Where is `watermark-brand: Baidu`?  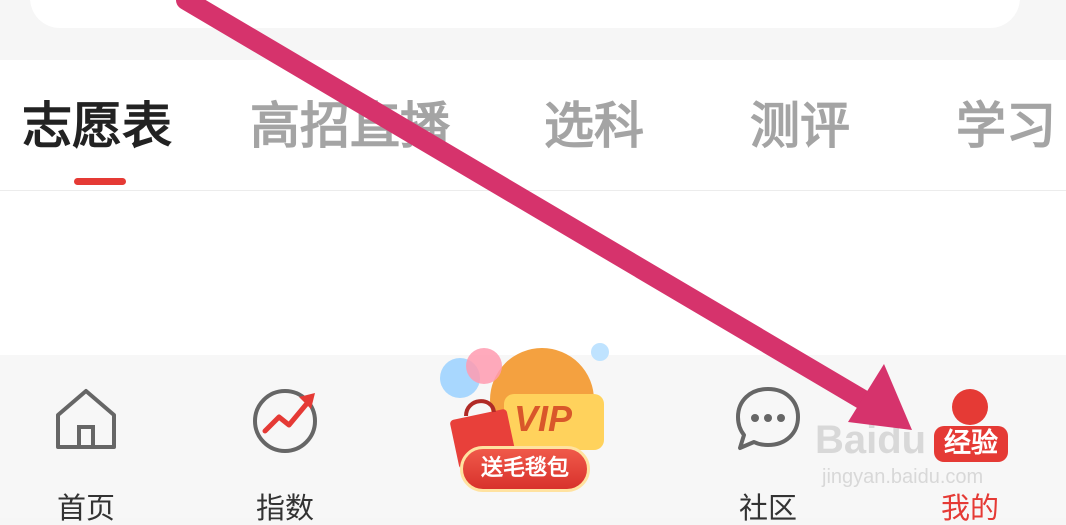
watermark-brand: Baidu is located at coordinates (871, 440).